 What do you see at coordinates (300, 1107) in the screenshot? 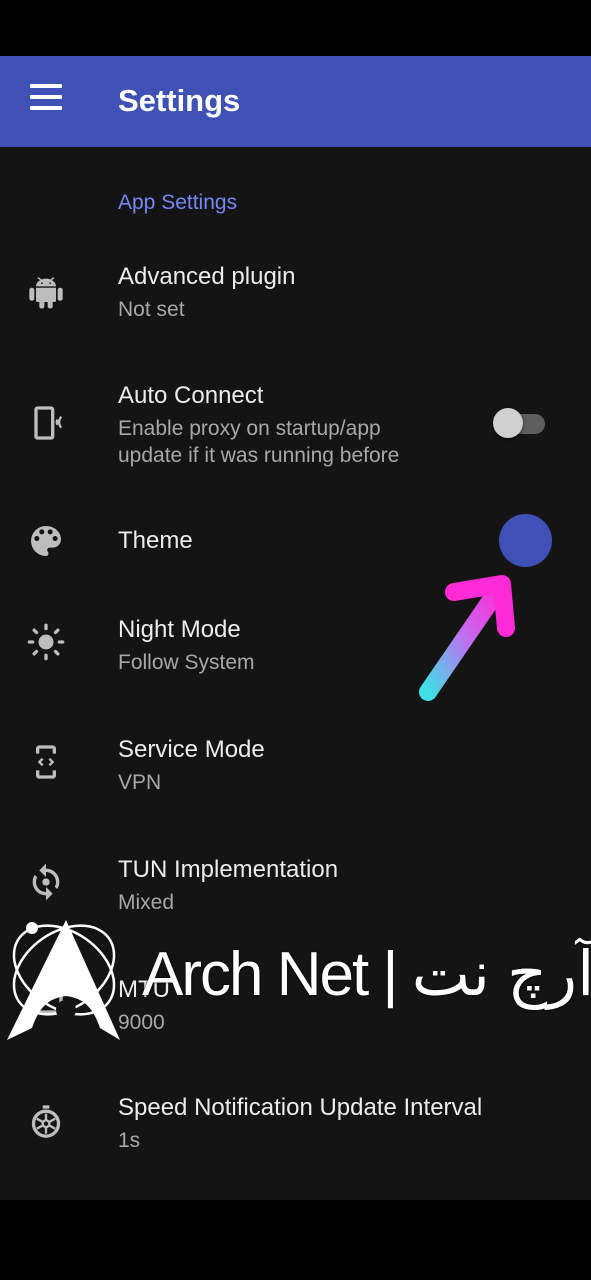
I see `pref-title: Speed Notification Update Interval` at bounding box center [300, 1107].